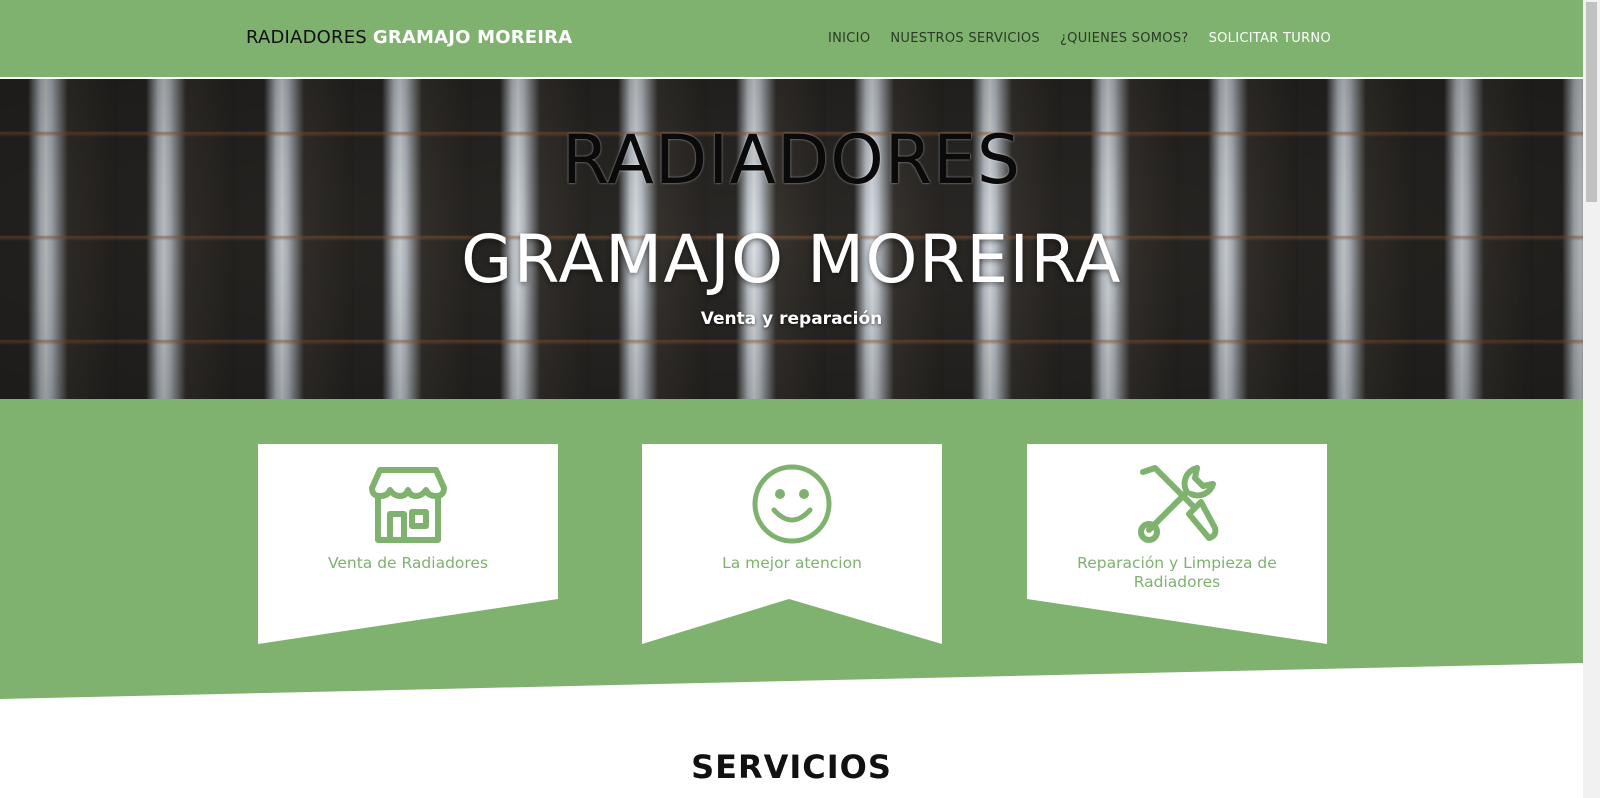 This screenshot has height=798, width=1600. Describe the element at coordinates (849, 38) in the screenshot. I see `nav-link-inicio: INICIO` at that location.